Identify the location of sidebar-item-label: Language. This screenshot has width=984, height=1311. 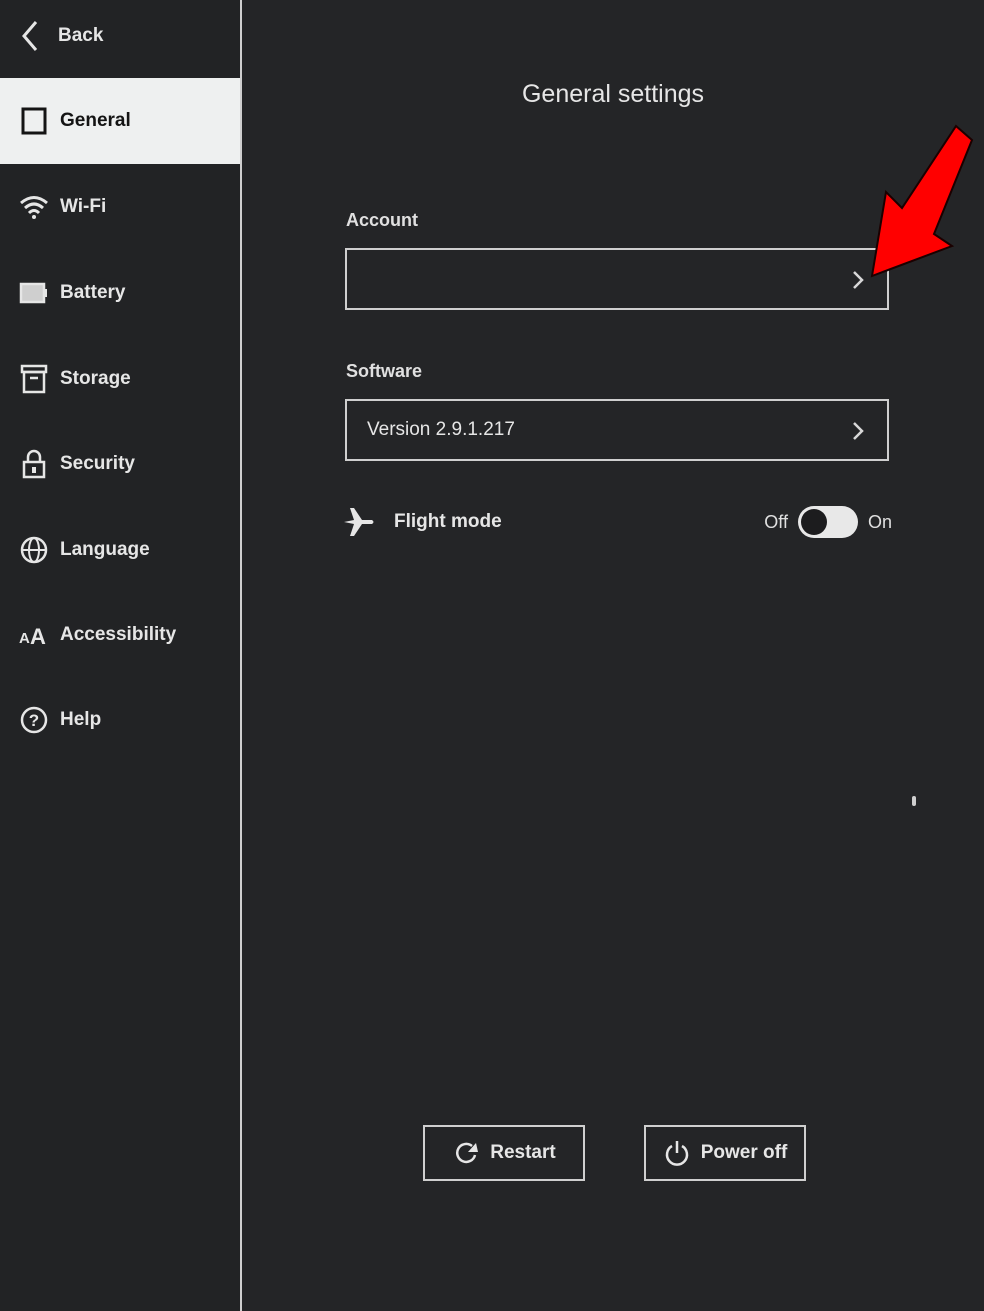
(105, 549).